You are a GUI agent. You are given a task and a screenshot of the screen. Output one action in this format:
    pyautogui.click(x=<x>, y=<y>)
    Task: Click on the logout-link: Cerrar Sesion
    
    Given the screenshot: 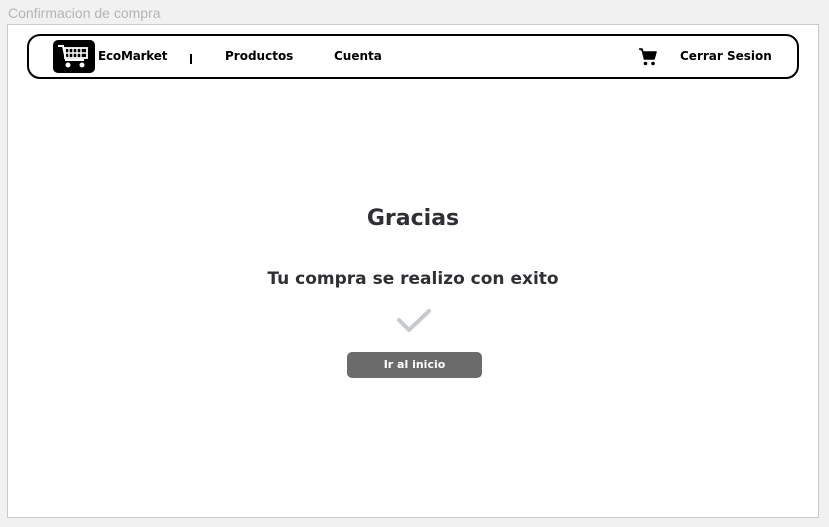 What is the action you would take?
    pyautogui.click(x=726, y=56)
    